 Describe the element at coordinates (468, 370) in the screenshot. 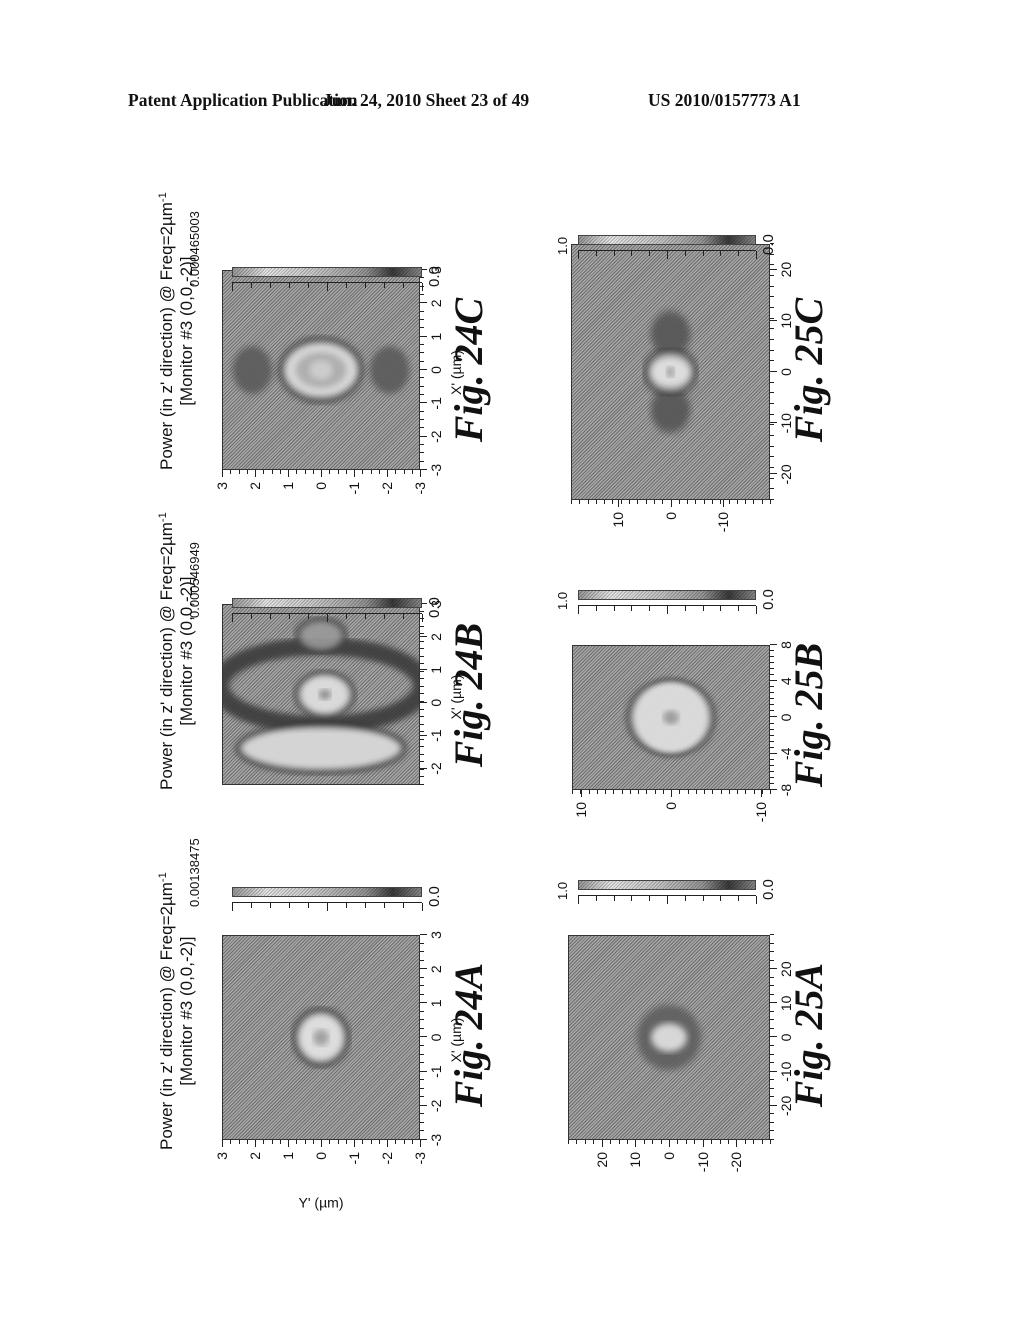

I see `figure-label: Fig. 24C` at that location.